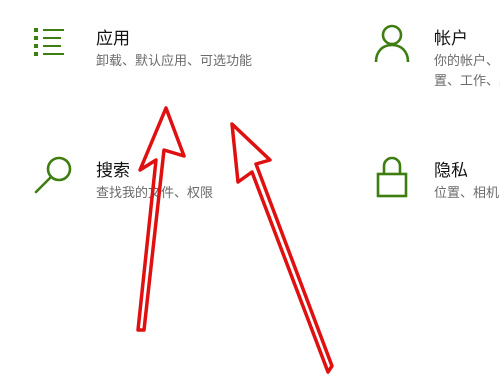 Image resolution: width=500 pixels, height=375 pixels. What do you see at coordinates (451, 171) in the screenshot?
I see `tile-title-privacy: 隐私` at bounding box center [451, 171].